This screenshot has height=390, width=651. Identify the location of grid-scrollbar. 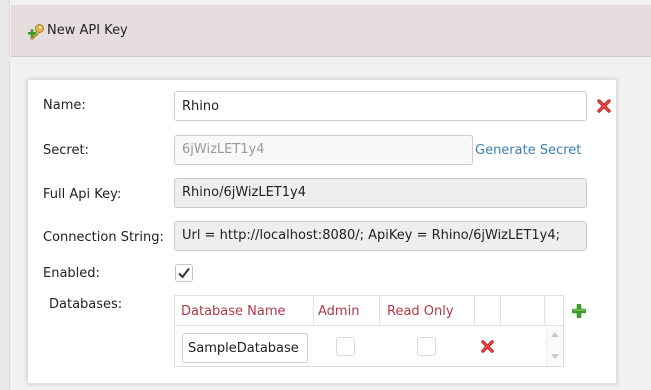
(554, 346).